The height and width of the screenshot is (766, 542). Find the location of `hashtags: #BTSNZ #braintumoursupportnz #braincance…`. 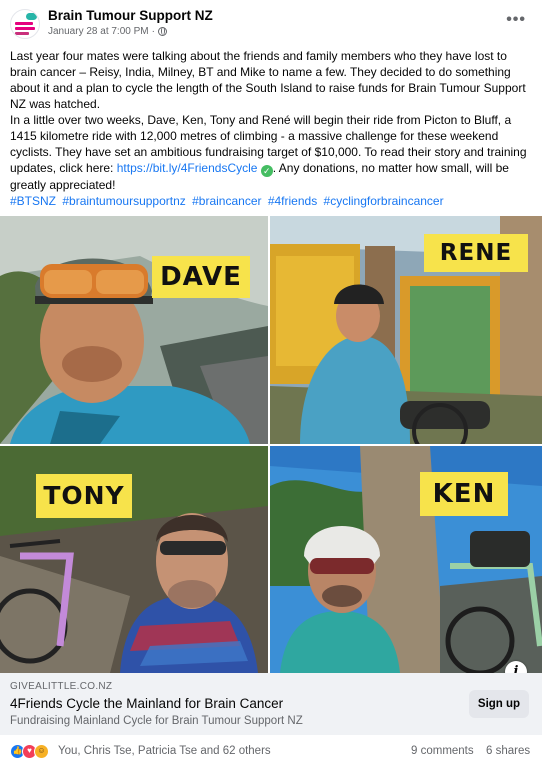

hashtags: #BTSNZ #braintumoursupportnz #braincance… is located at coordinates (272, 201).